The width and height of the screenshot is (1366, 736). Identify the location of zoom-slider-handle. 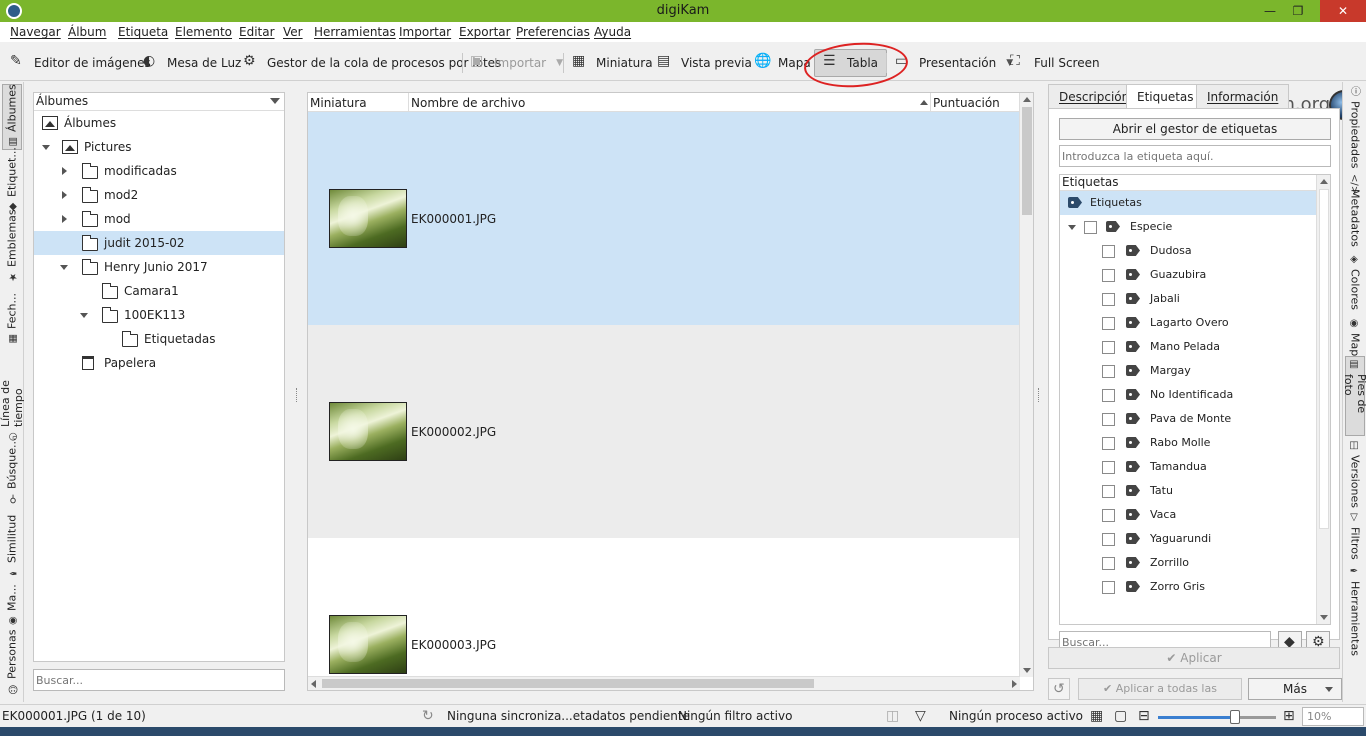
(1234, 717).